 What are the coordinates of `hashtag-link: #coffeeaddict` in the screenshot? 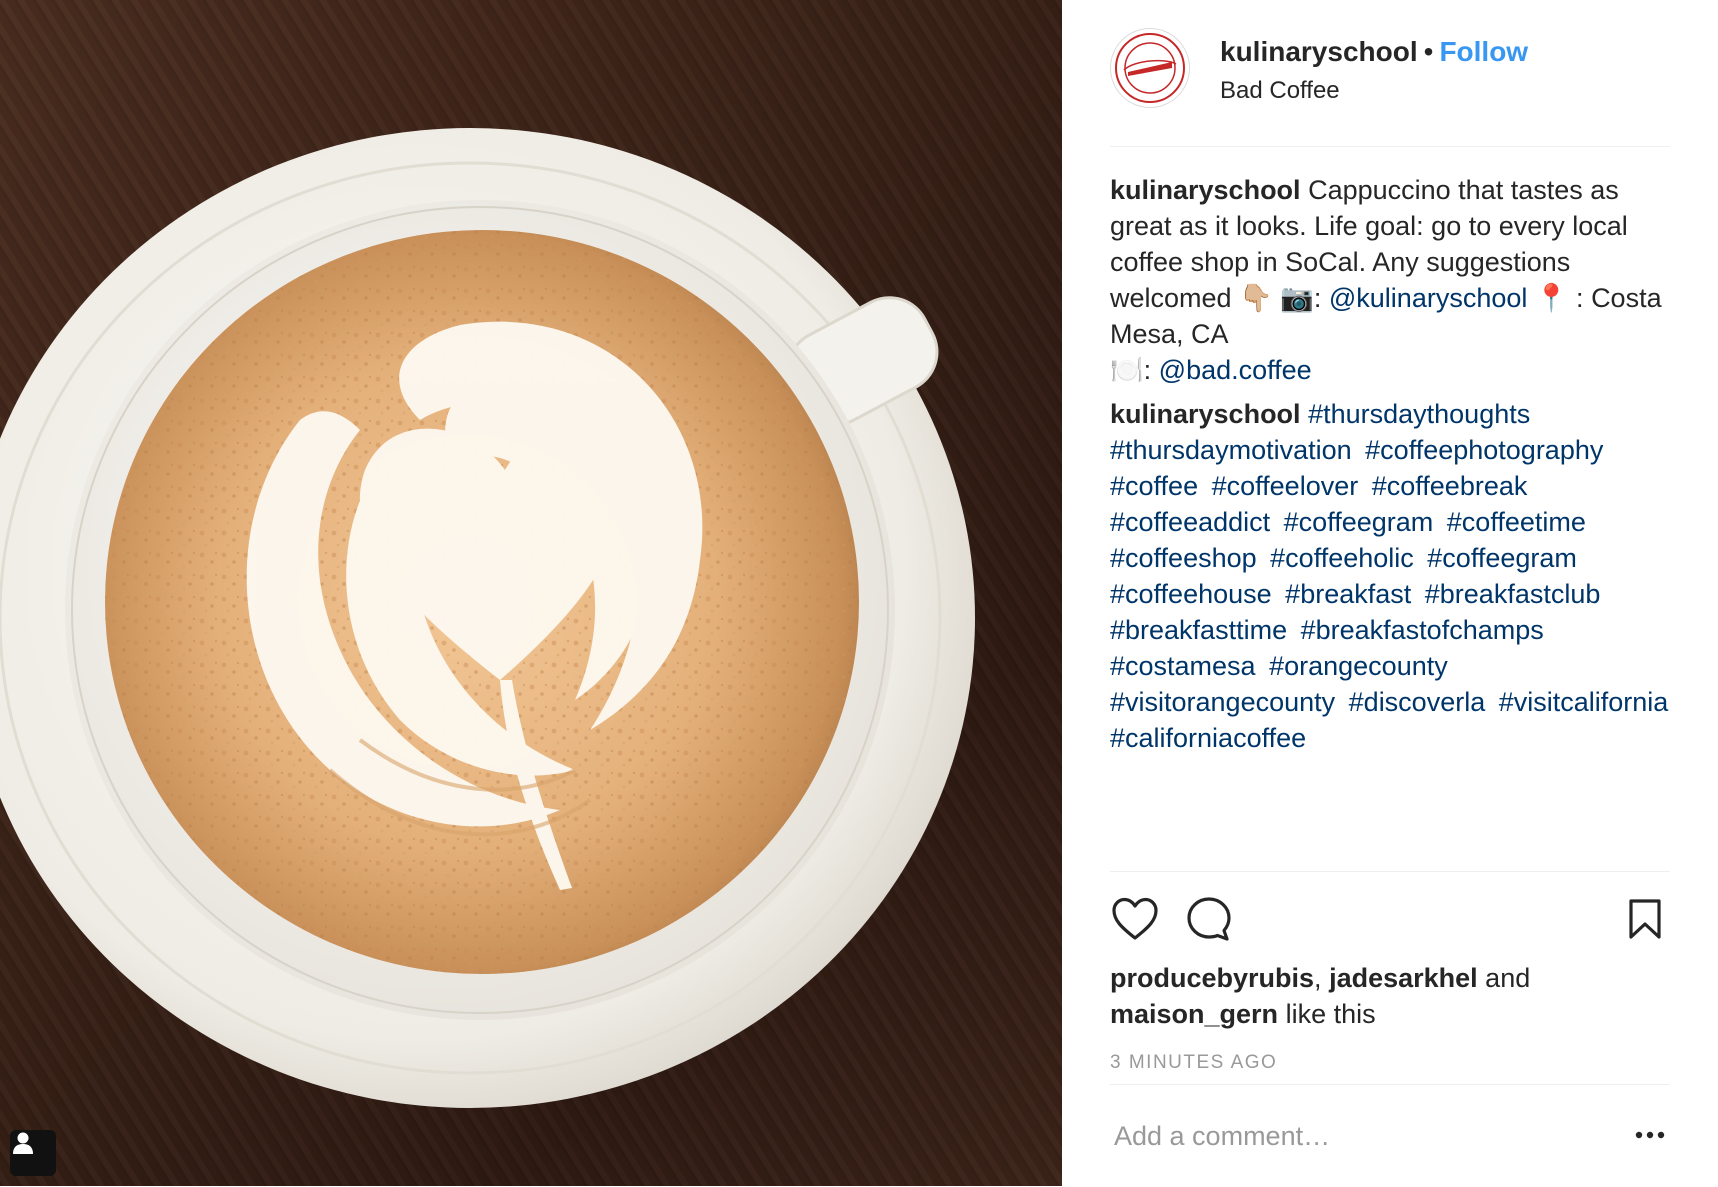 It's located at (1190, 522).